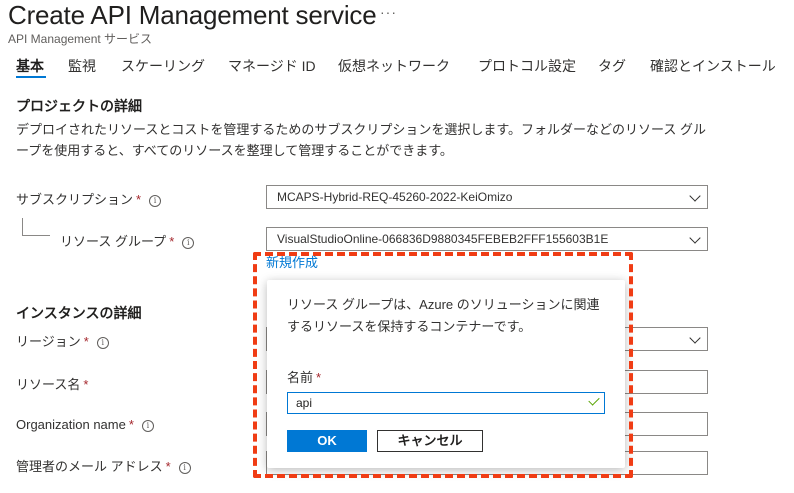 This screenshot has width=794, height=493. What do you see at coordinates (395, 197) in the screenshot?
I see `subscription-value: MCAPS-Hybrid-REQ-45260-2022-KeiOmizo` at bounding box center [395, 197].